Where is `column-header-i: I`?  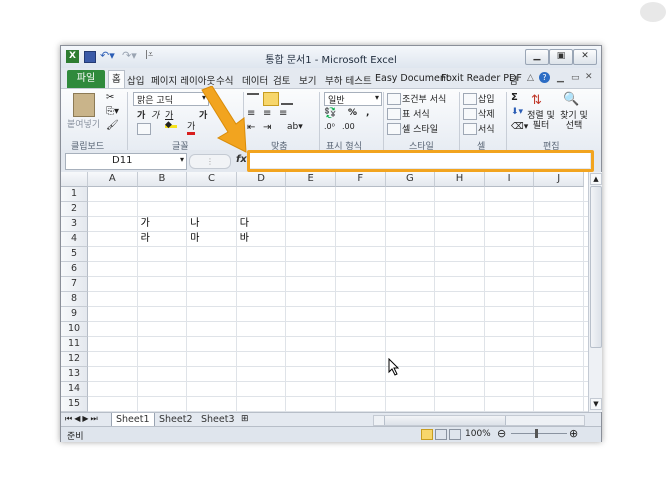
column-header-i: I is located at coordinates (509, 179).